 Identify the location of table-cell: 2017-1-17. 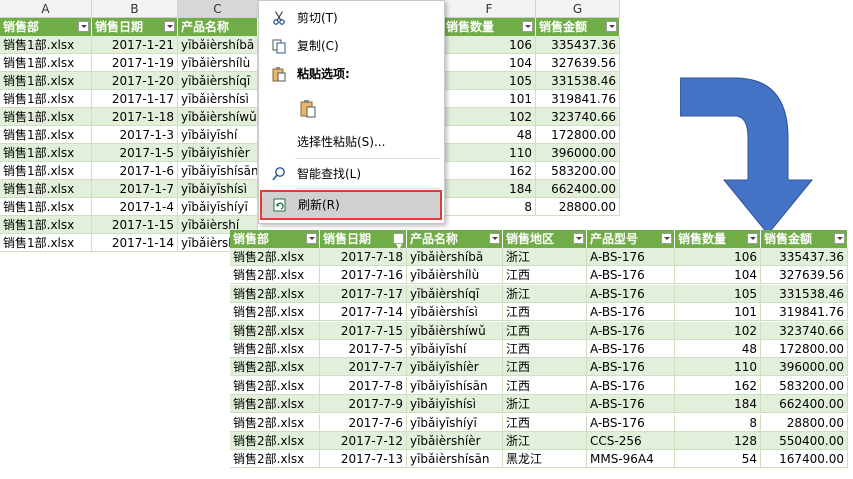
(135, 99).